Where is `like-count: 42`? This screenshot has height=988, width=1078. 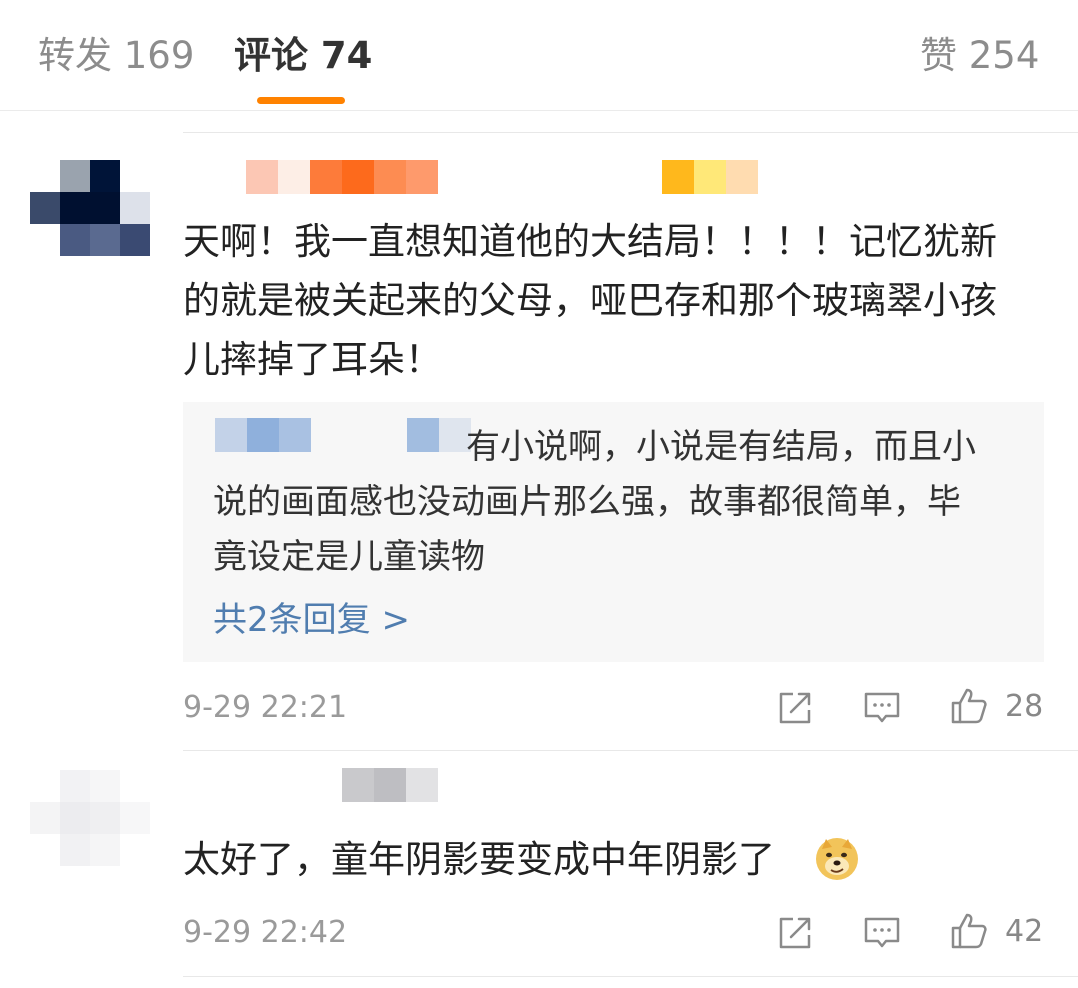 like-count: 42 is located at coordinates (1024, 931).